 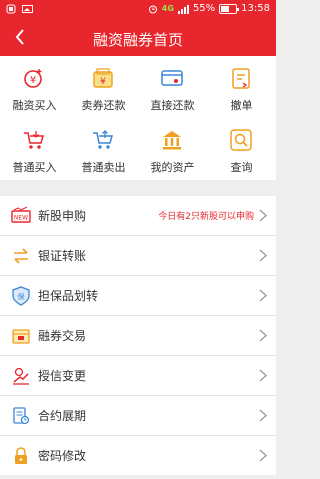 I want to click on cancel-order-button: 撤单, so click(x=241, y=87).